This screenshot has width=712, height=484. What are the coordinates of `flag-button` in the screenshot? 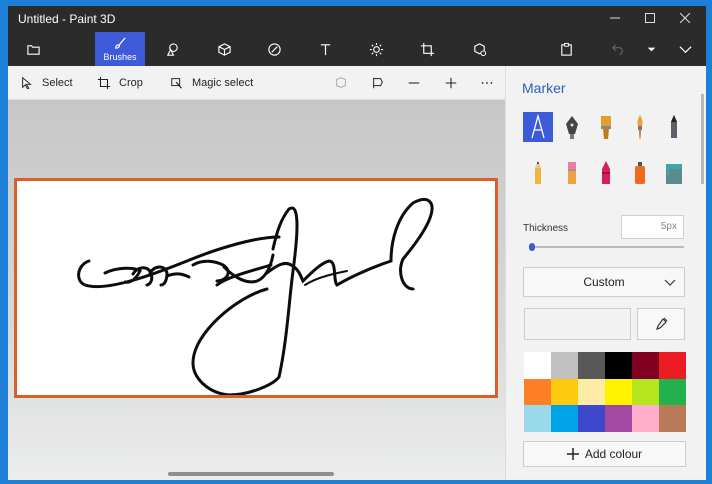 It's located at (378, 83).